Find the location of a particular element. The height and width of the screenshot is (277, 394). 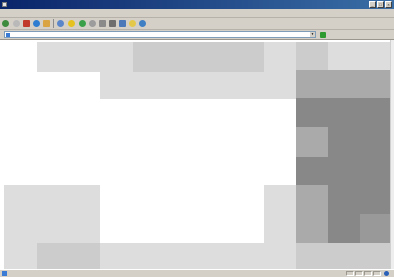

go-arrow-icon is located at coordinates (323, 34).